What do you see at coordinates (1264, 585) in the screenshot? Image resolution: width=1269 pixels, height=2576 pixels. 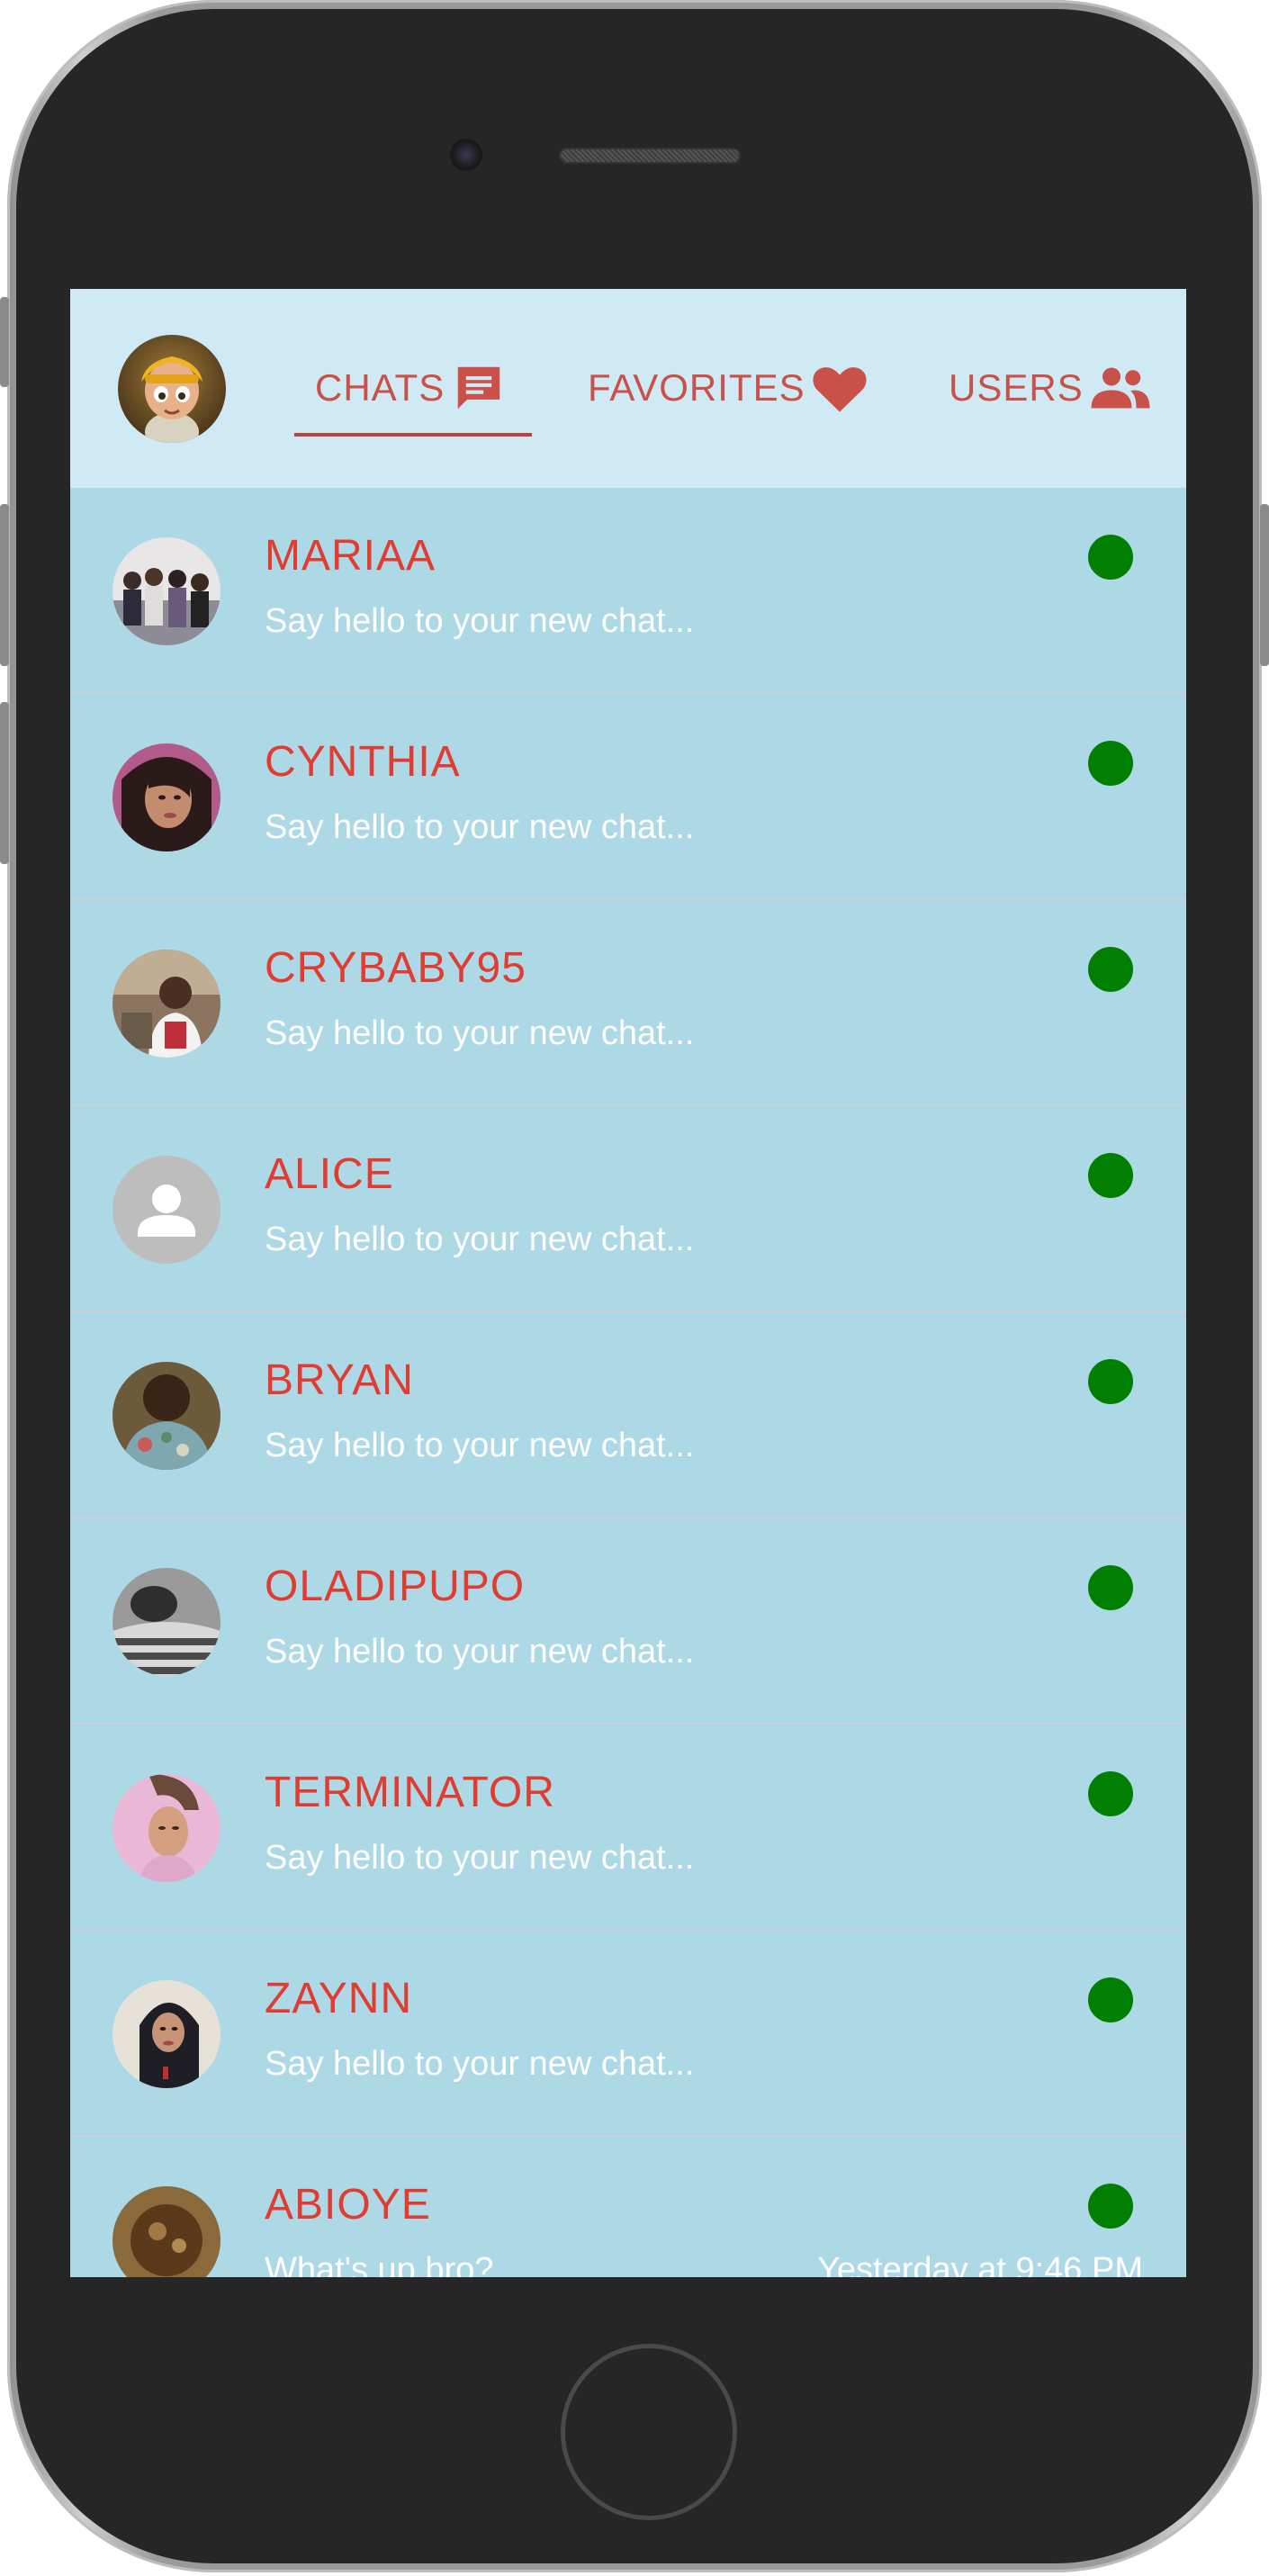 I see `power-button` at bounding box center [1264, 585].